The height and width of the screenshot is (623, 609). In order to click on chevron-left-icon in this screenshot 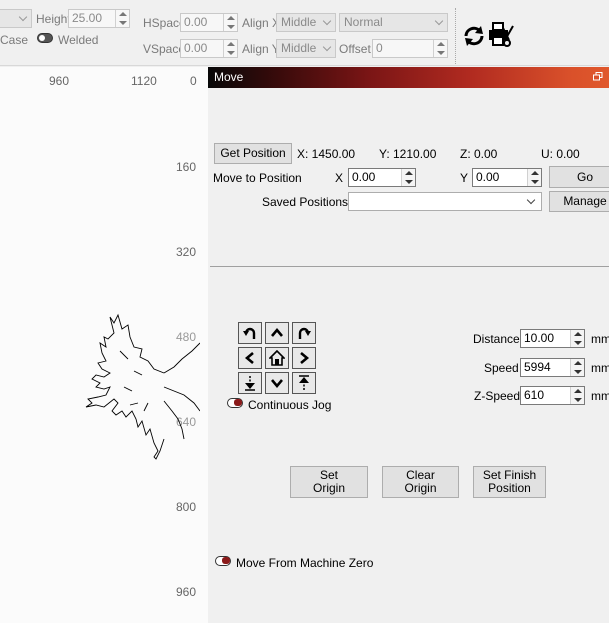, I will do `click(249, 358)`.